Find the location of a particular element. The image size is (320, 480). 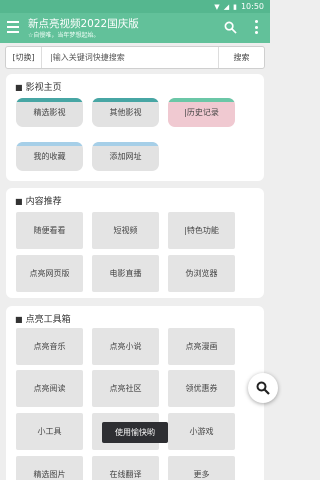

tile-mini-games: 小游戏 is located at coordinates (201, 431).